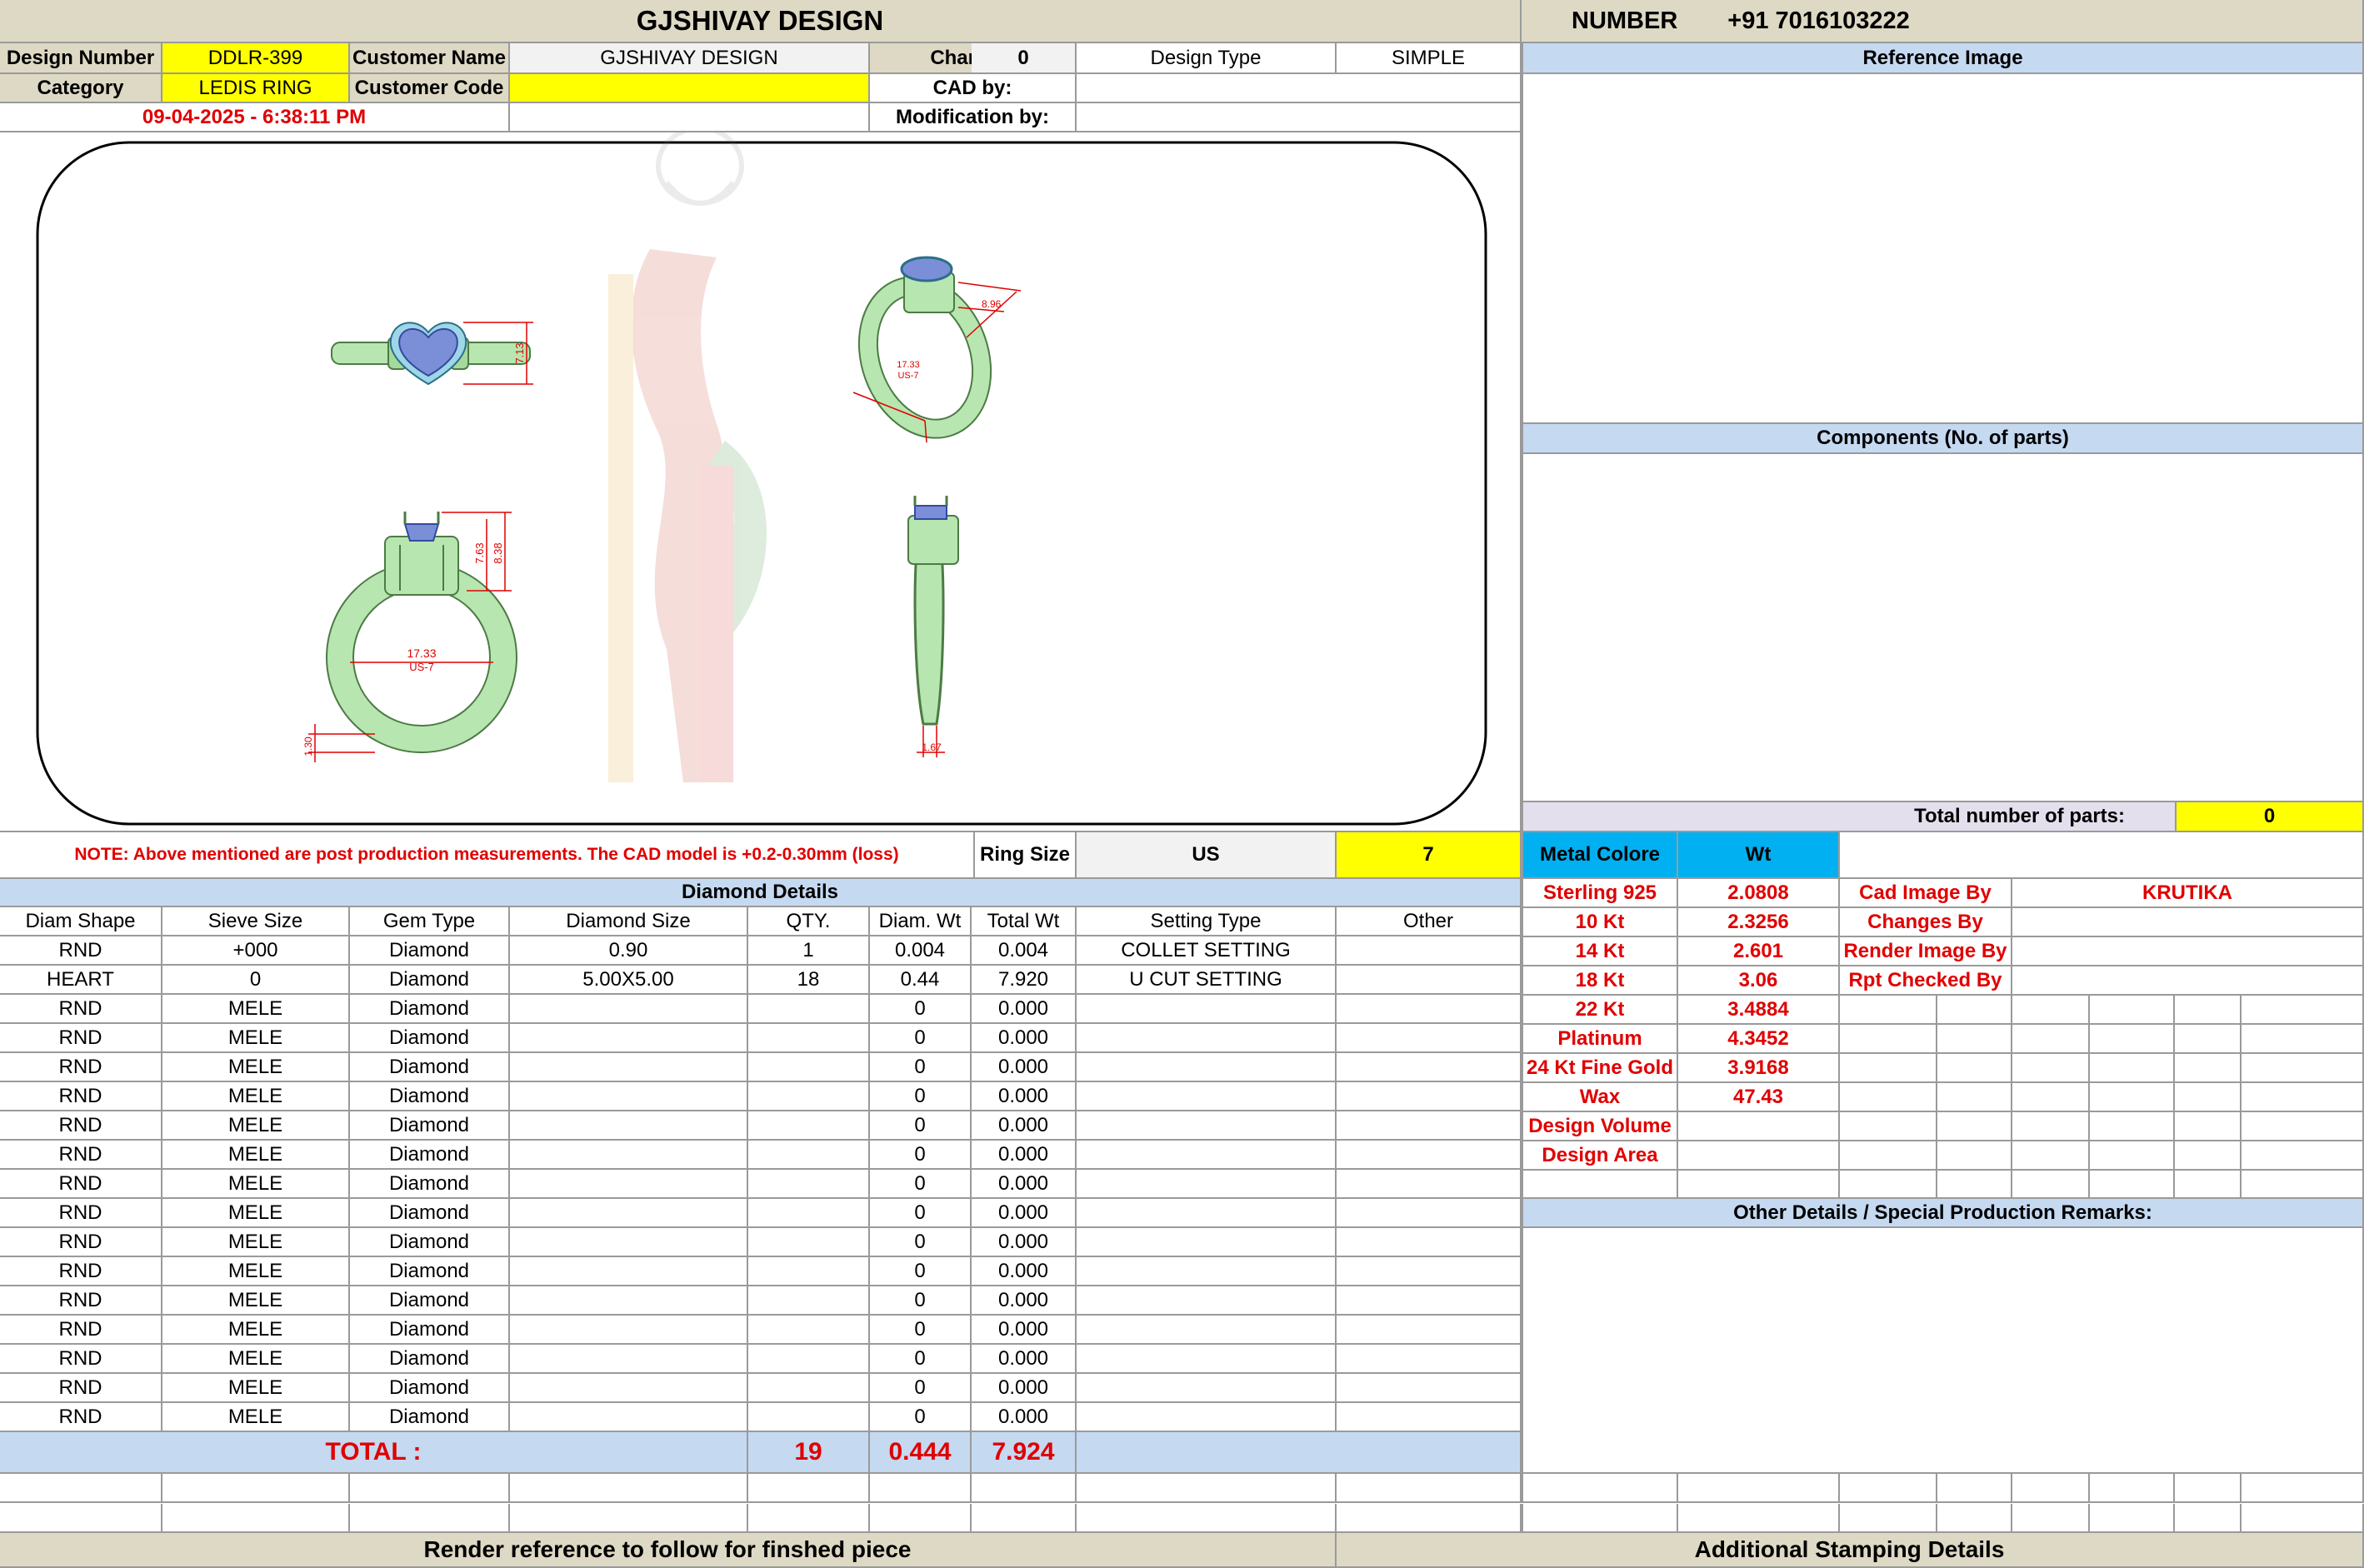 This screenshot has height=1568, width=2364. Describe the element at coordinates (1759, 1068) in the screenshot. I see `metal-weight-cell: 3.9168` at that location.